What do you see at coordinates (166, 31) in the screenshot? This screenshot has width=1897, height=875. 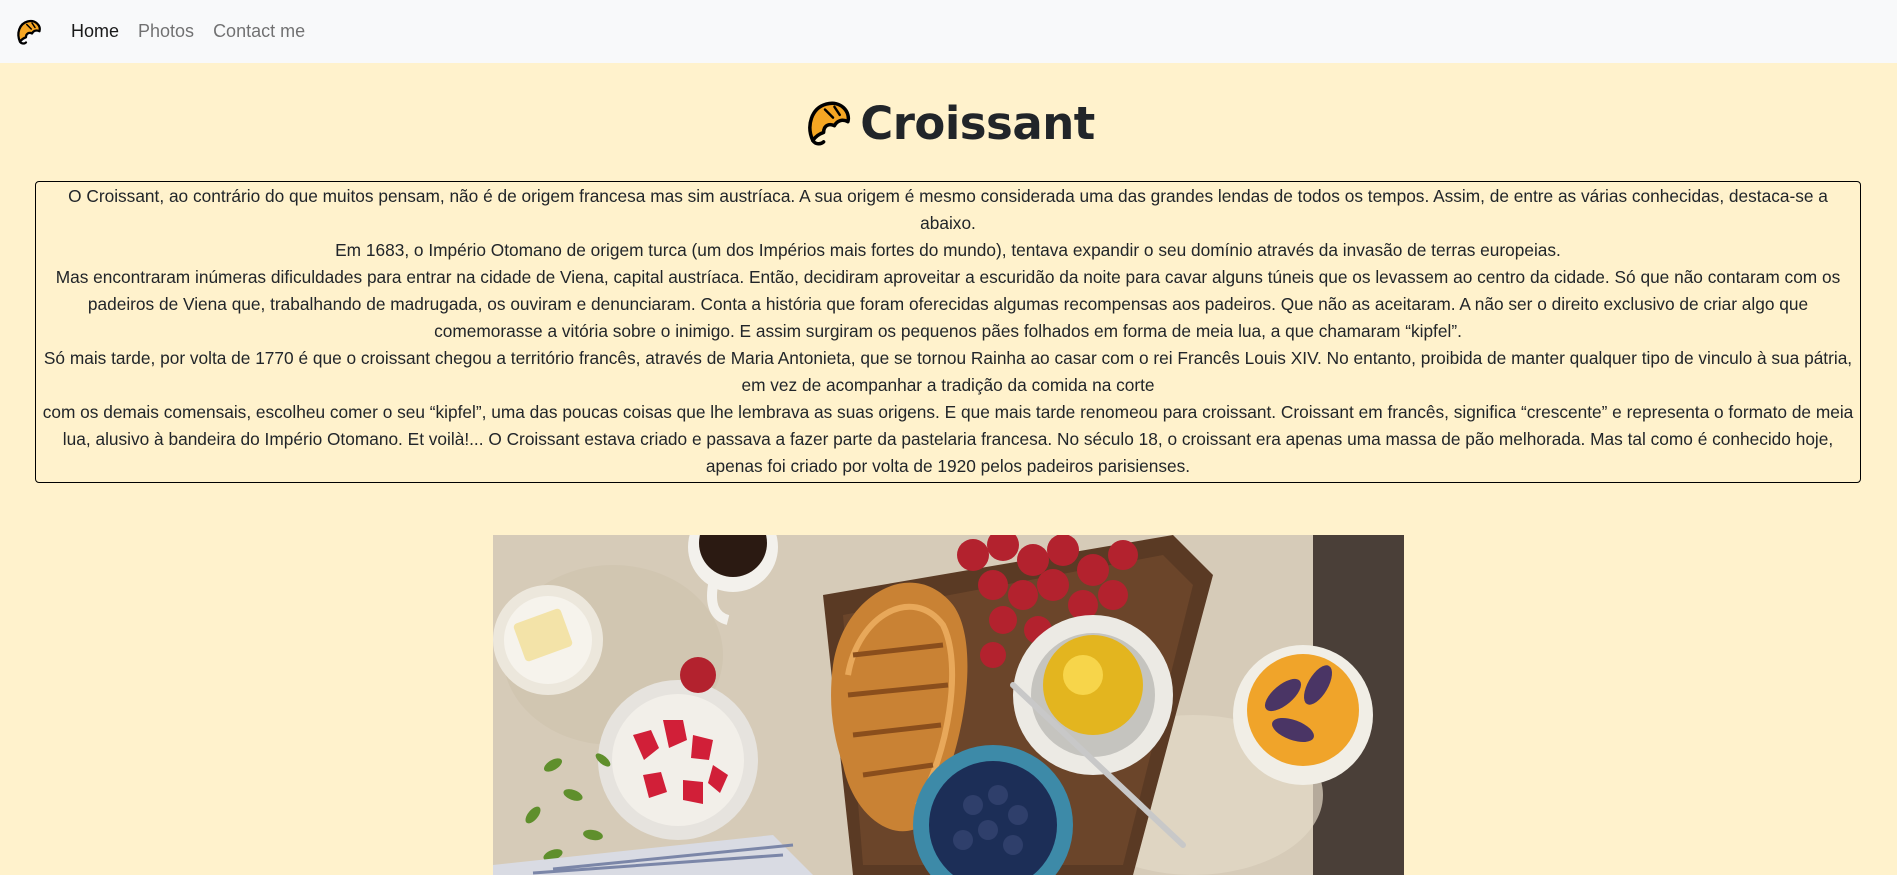 I see `nav-link-photos: Photos` at bounding box center [166, 31].